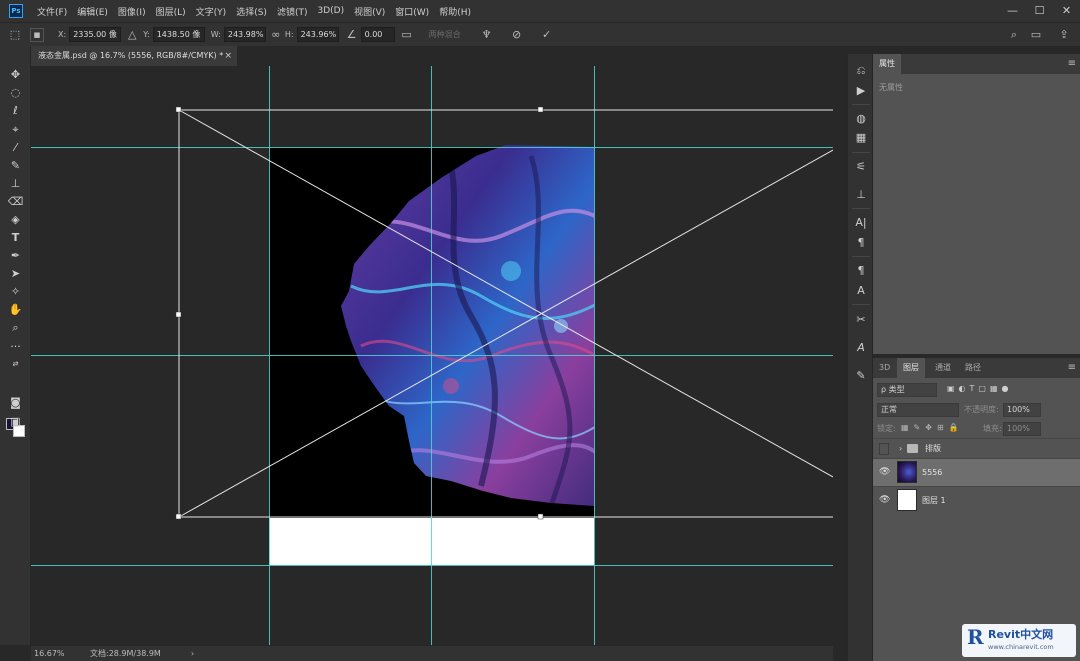 The image size is (1080, 661). Describe the element at coordinates (15, 422) in the screenshot. I see `screen-mode-icon: ▣` at that location.